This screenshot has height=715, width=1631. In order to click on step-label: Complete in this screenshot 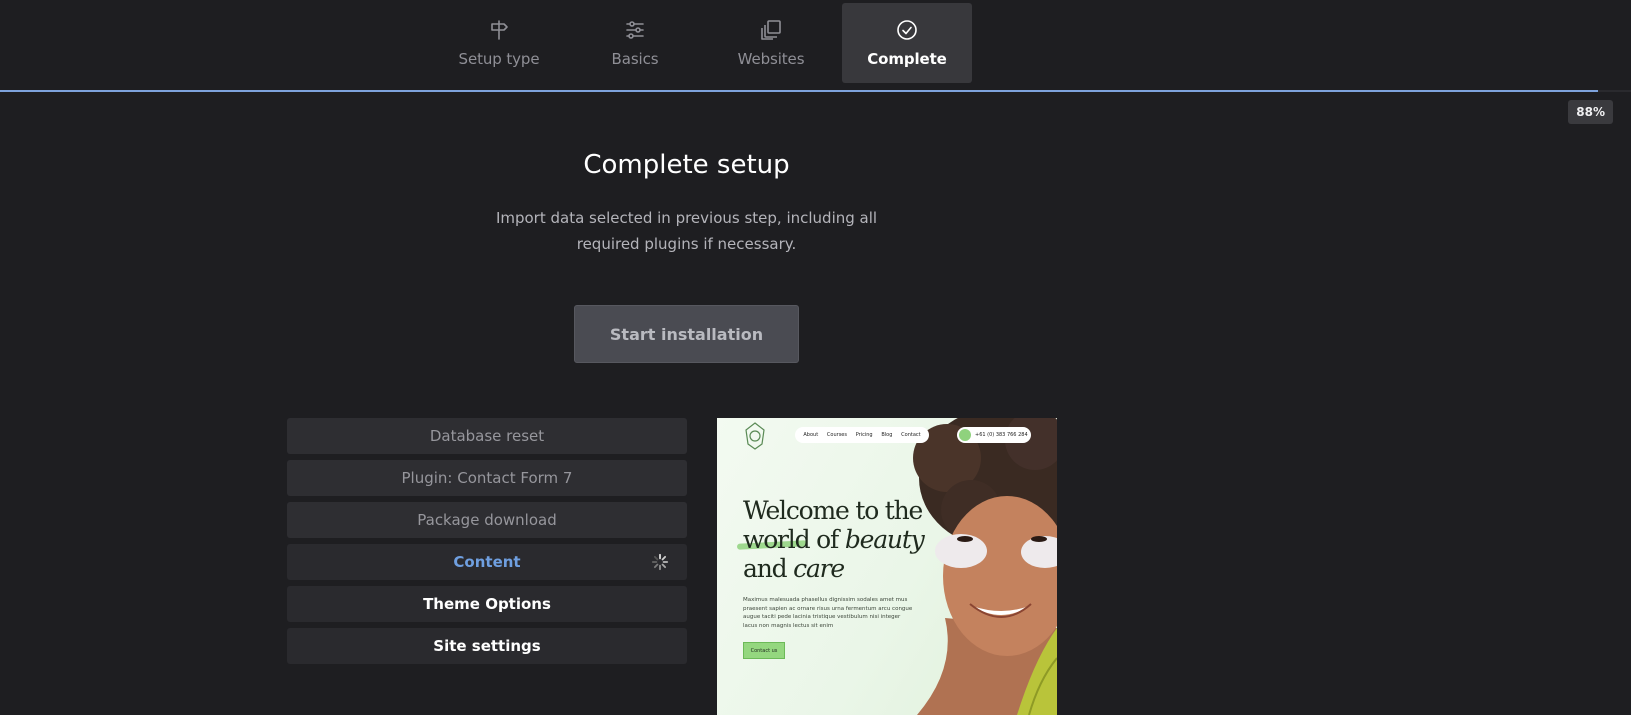, I will do `click(907, 59)`.